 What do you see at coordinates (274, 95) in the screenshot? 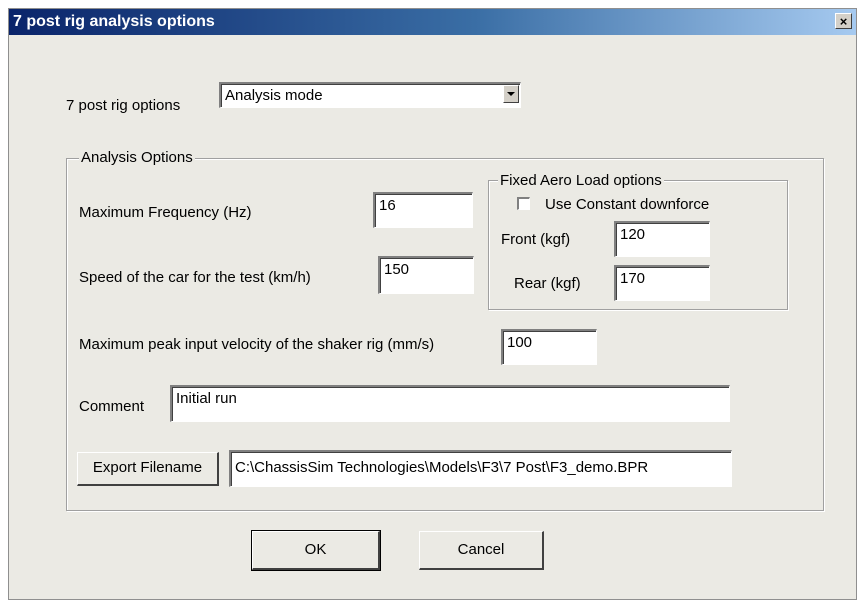
I see `rig-options-selected-value: Analysis mode` at bounding box center [274, 95].